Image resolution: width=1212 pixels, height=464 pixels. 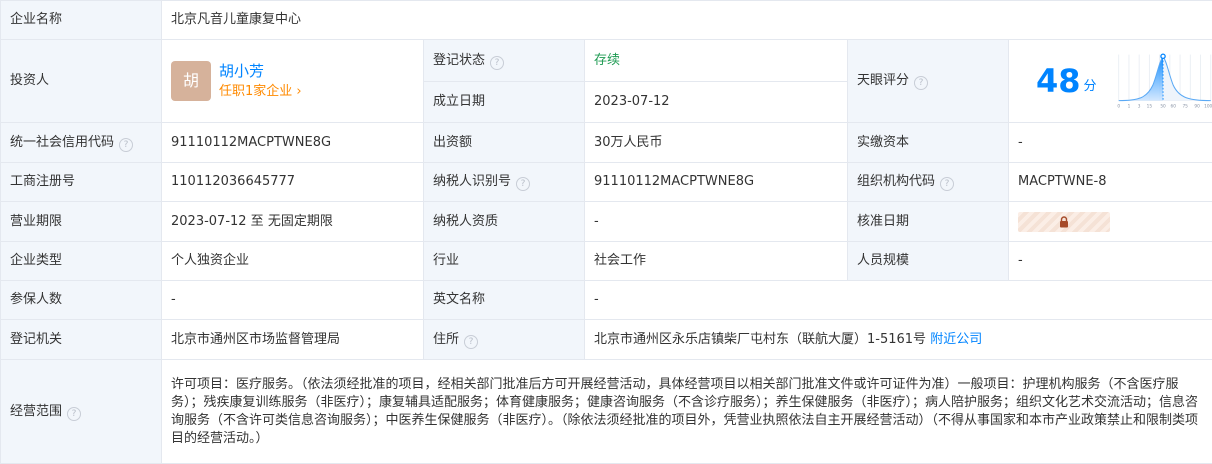 I want to click on reg-authority-value: 北京市通州区市场监督管理局, so click(x=292, y=339).